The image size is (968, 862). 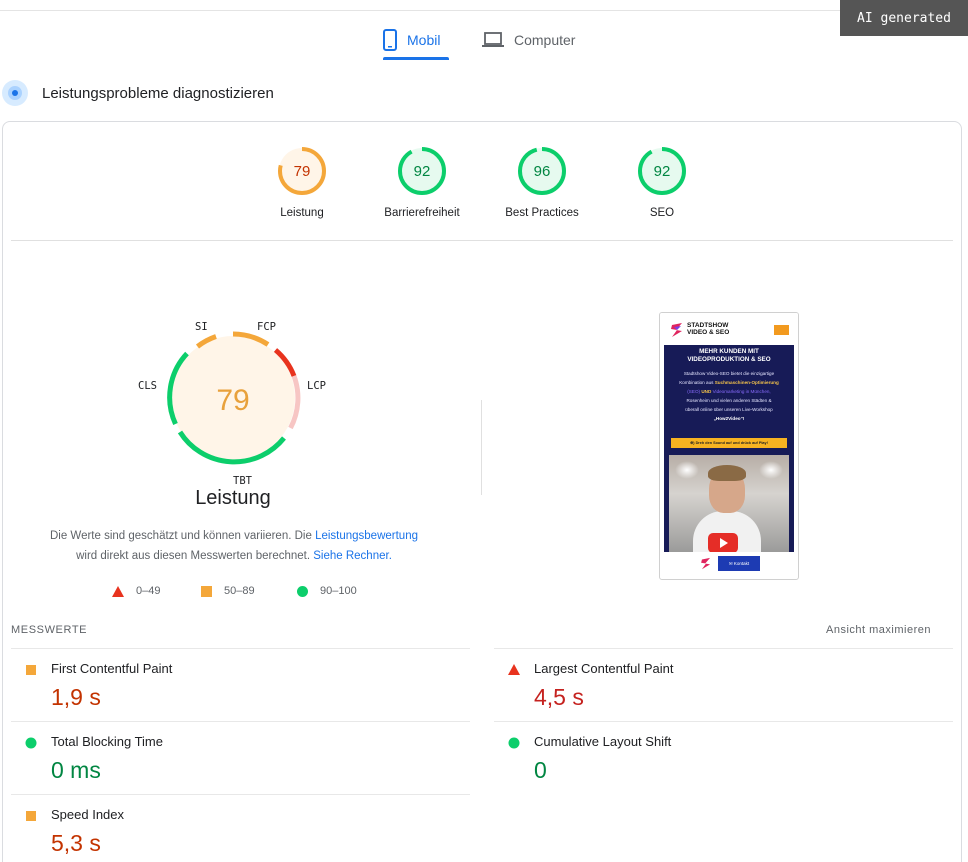 I want to click on active-tab-indicator, so click(x=416, y=58).